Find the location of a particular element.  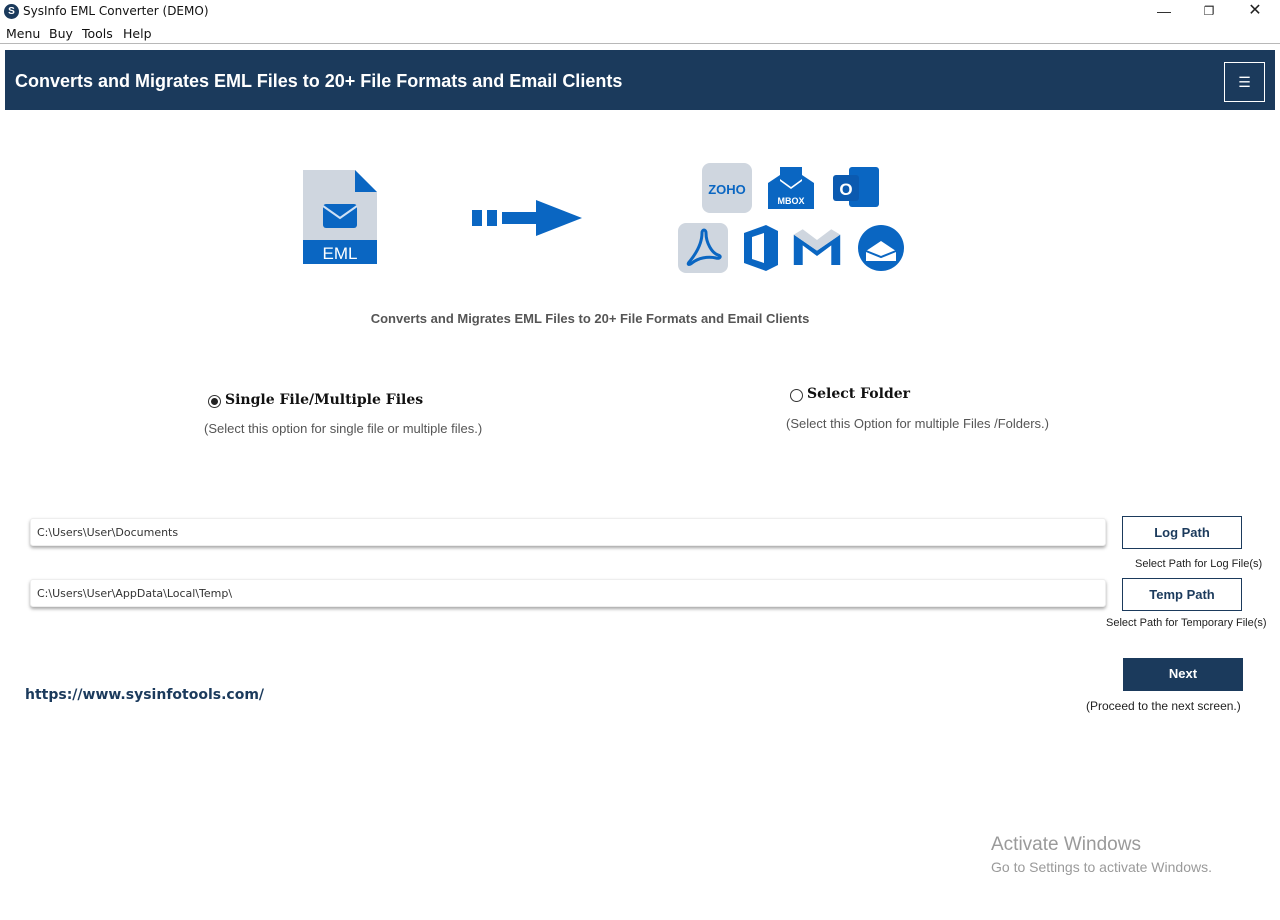

eml-file-label: EML is located at coordinates (340, 253).